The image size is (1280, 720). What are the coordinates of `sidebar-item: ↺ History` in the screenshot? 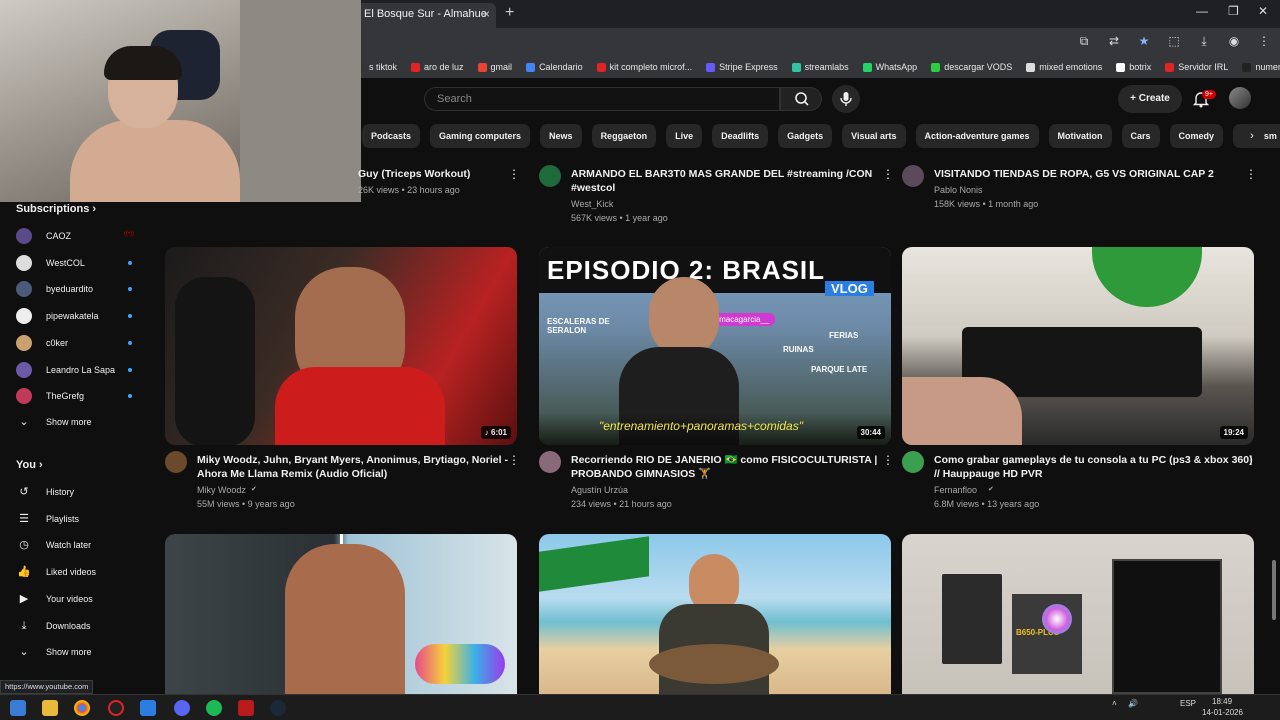 It's located at (76, 492).